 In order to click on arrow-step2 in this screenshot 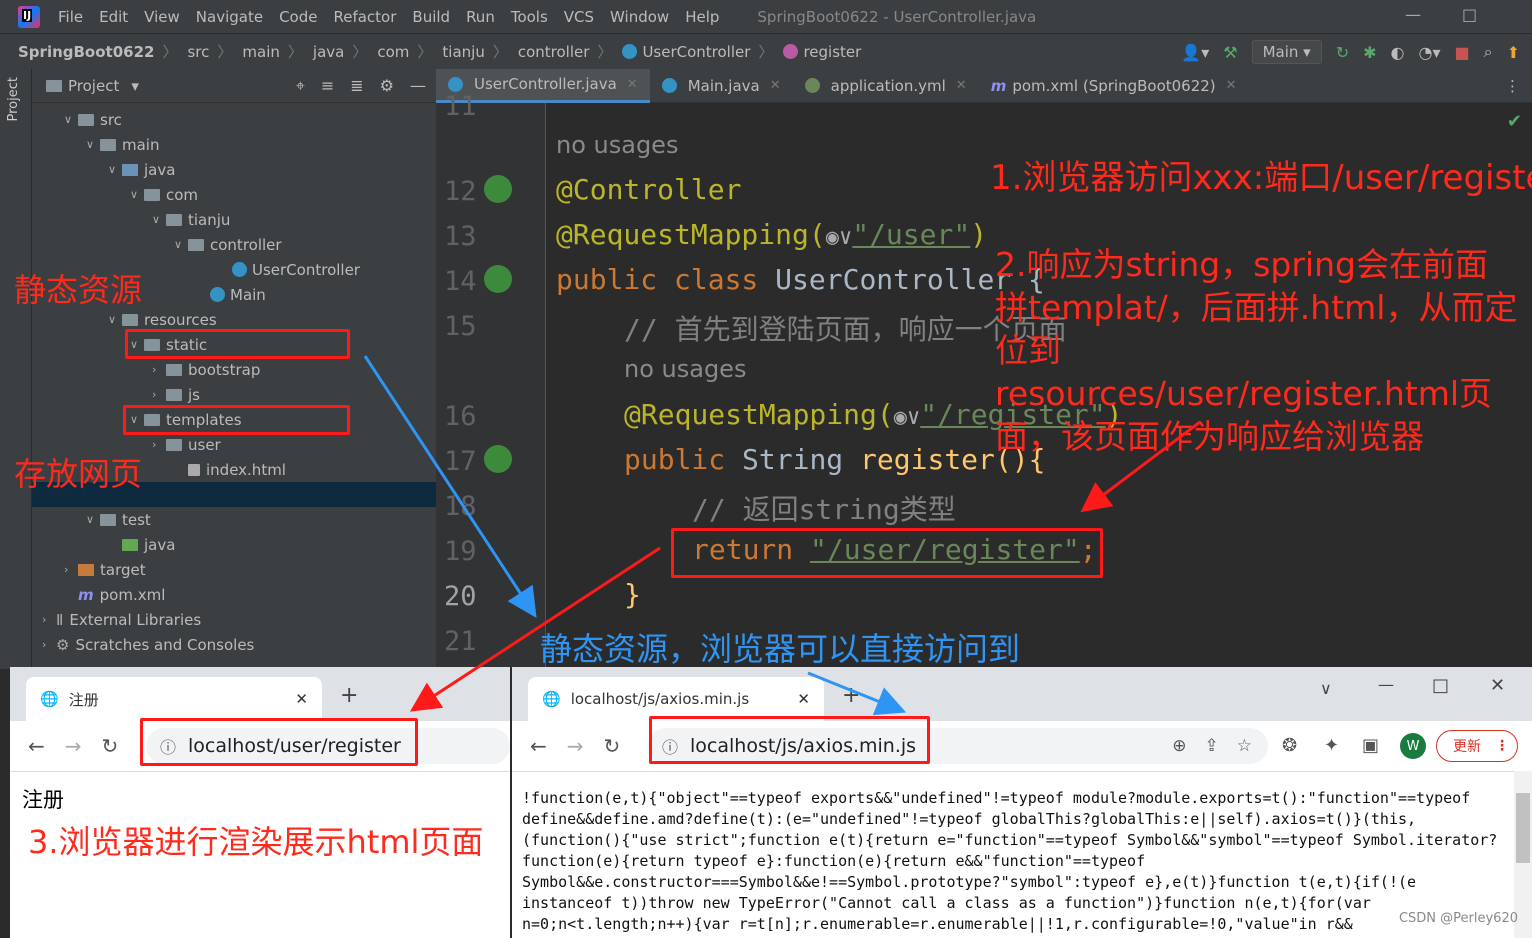, I will do `click(1140, 466)`.